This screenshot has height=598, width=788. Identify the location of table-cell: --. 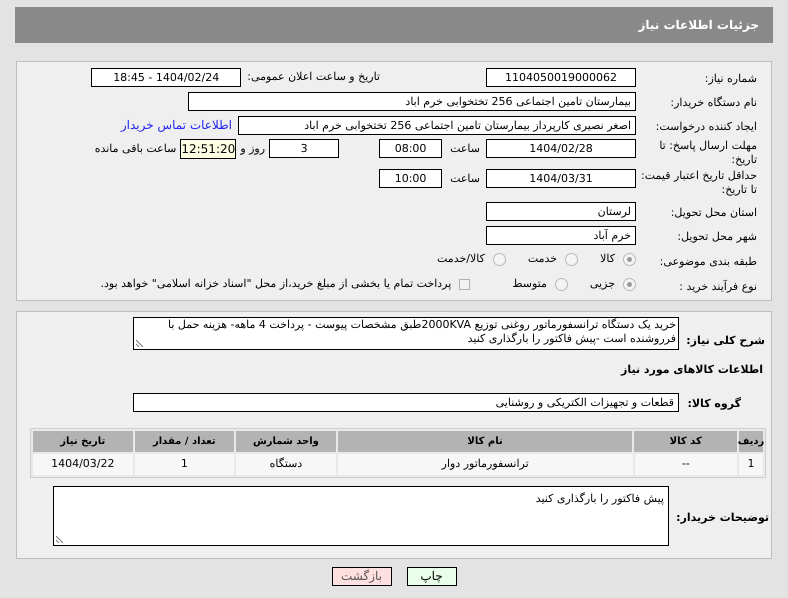
(686, 464).